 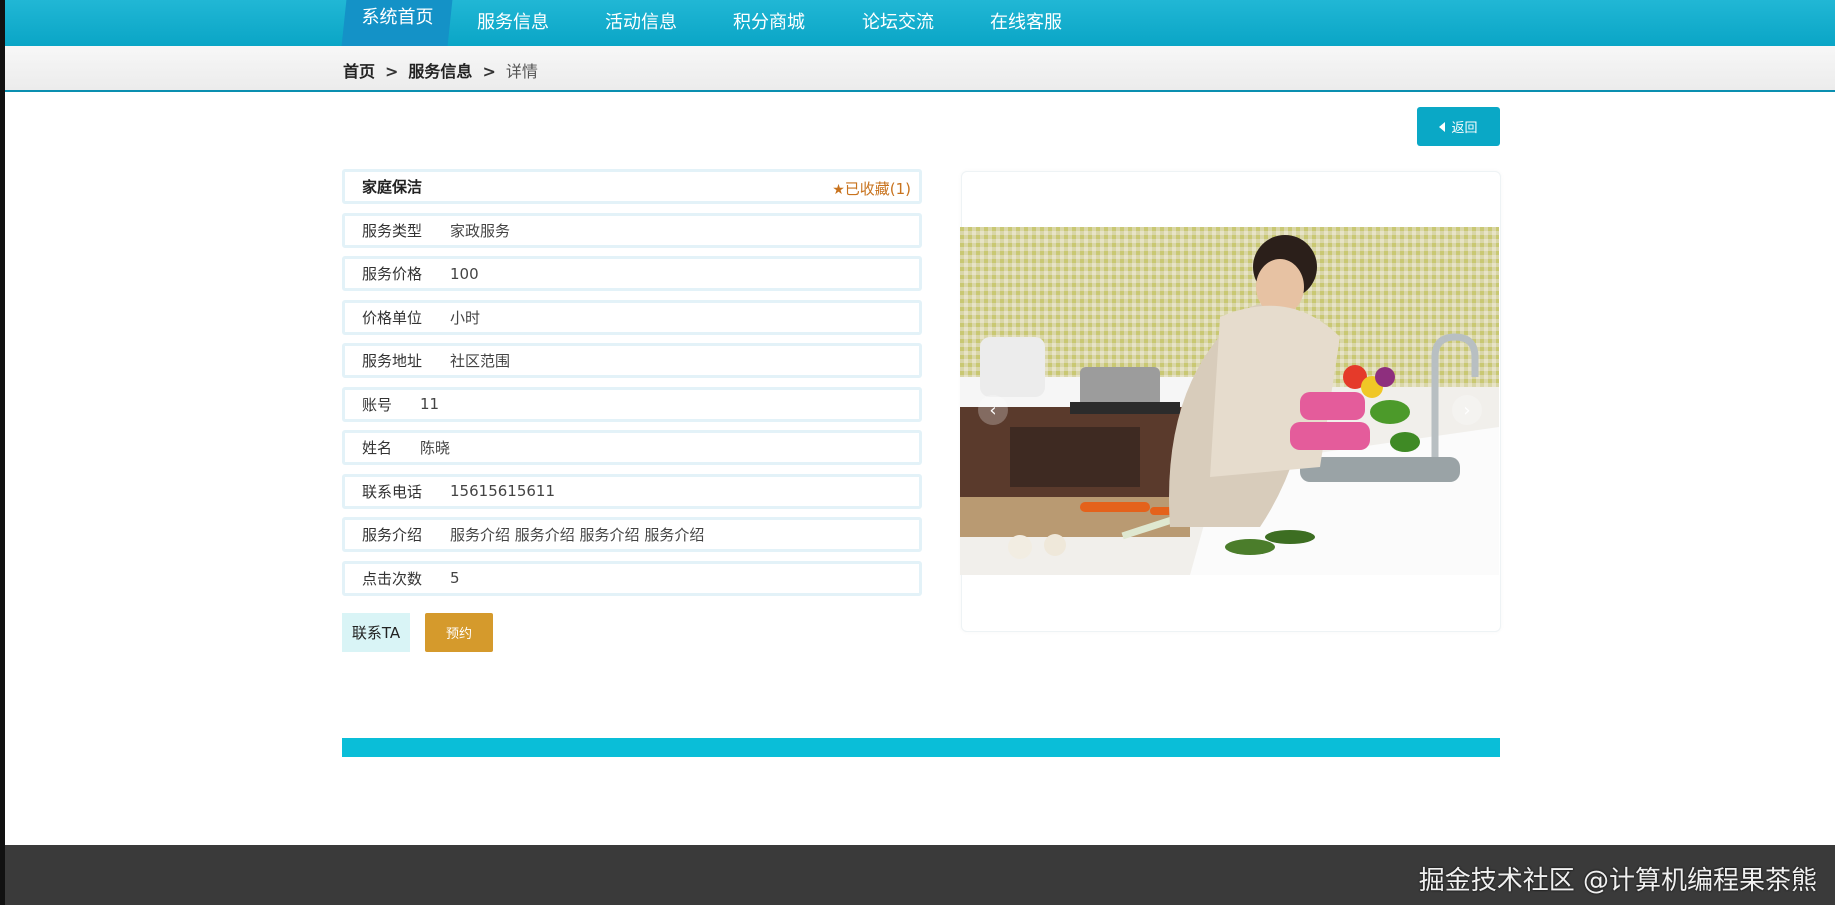 What do you see at coordinates (632, 230) in the screenshot?
I see `detail-row-service-type: 服务类型 家政服务` at bounding box center [632, 230].